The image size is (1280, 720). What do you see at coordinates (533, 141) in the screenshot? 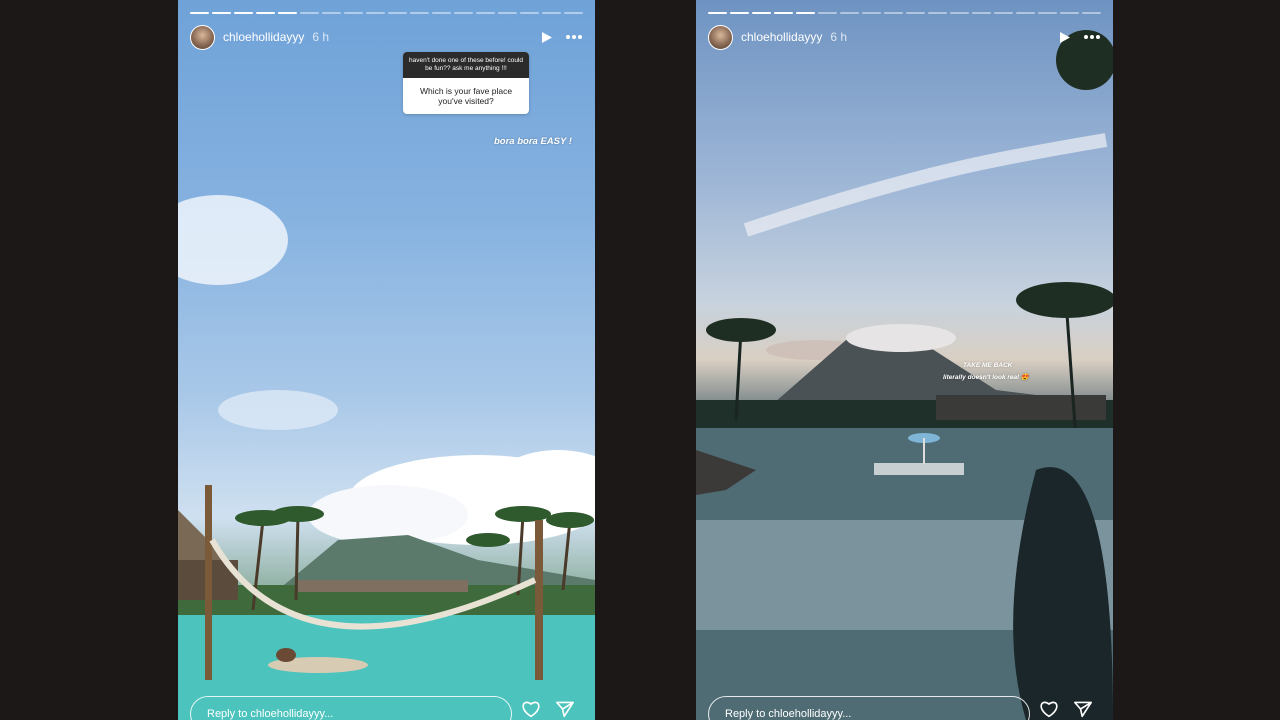
I see `answer-text: bora bora EASY !` at bounding box center [533, 141].